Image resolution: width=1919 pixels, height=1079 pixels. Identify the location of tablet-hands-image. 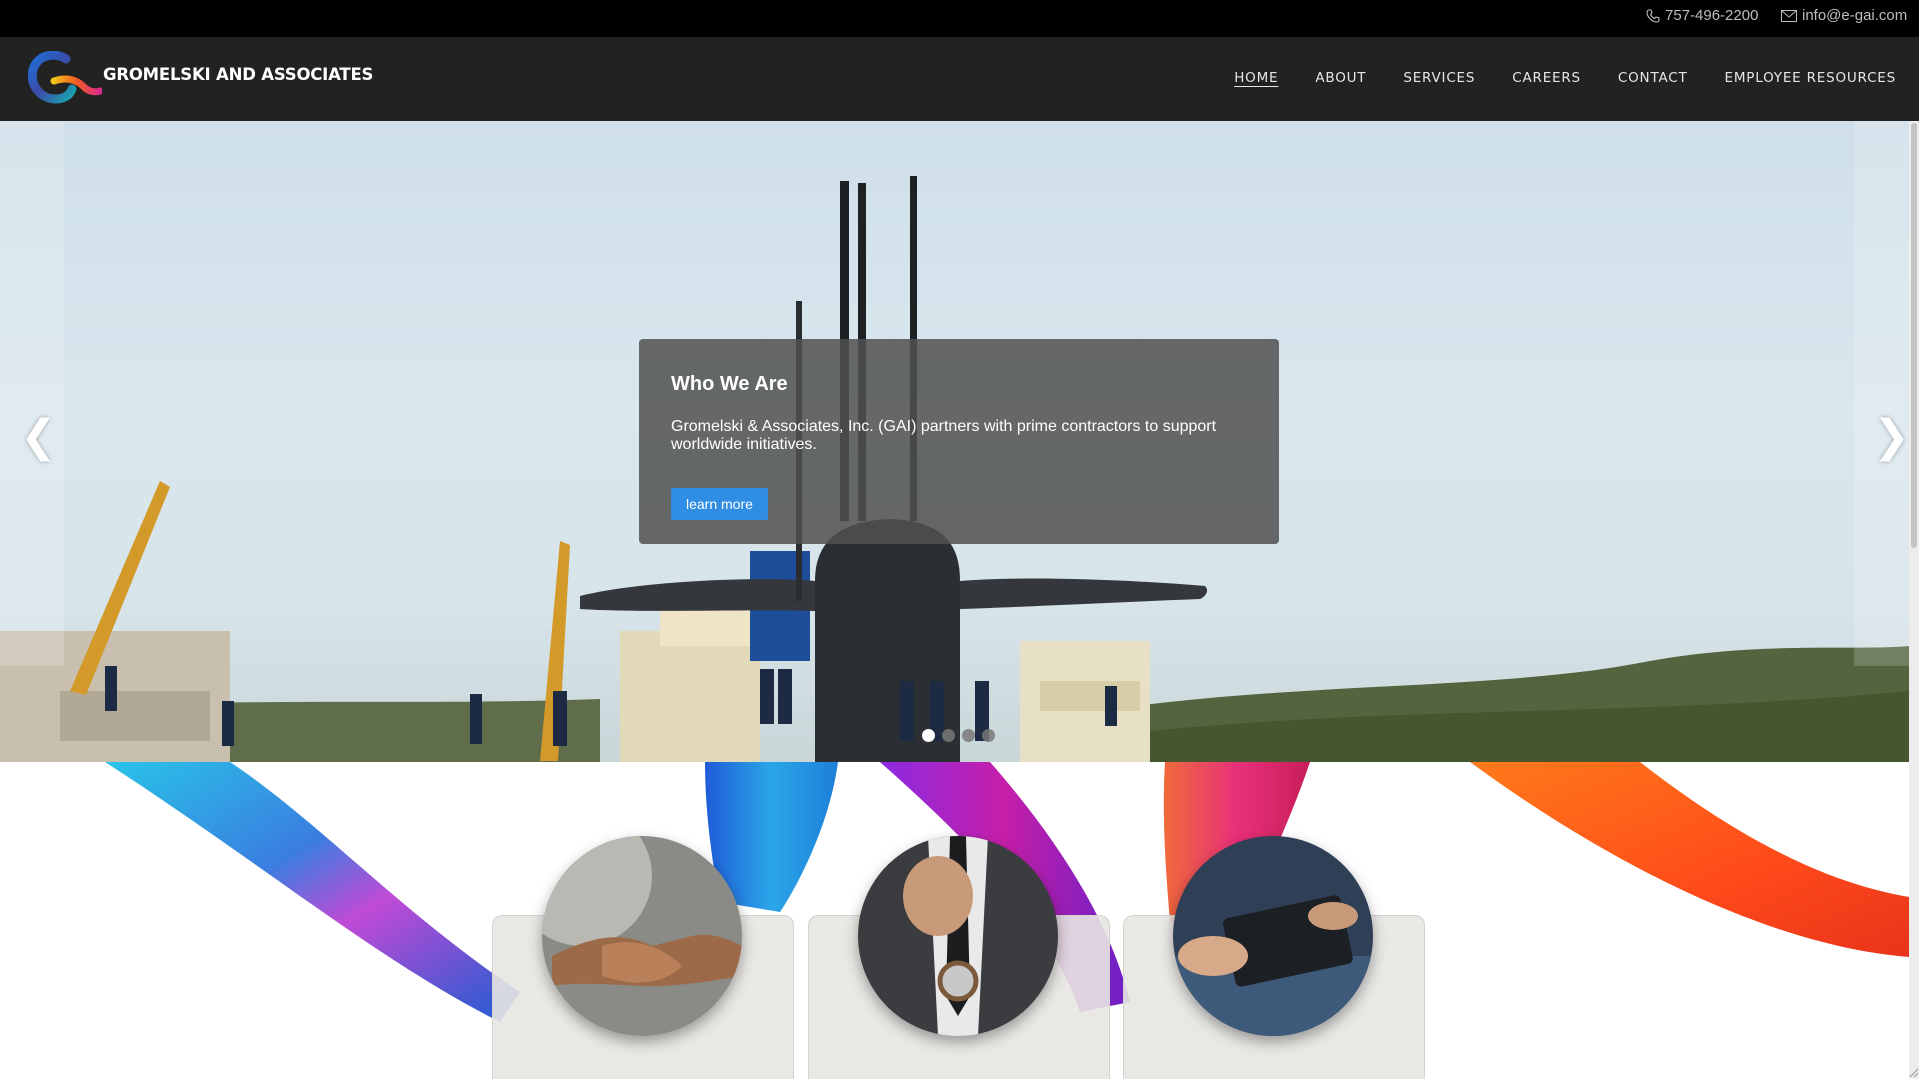
(1273, 936).